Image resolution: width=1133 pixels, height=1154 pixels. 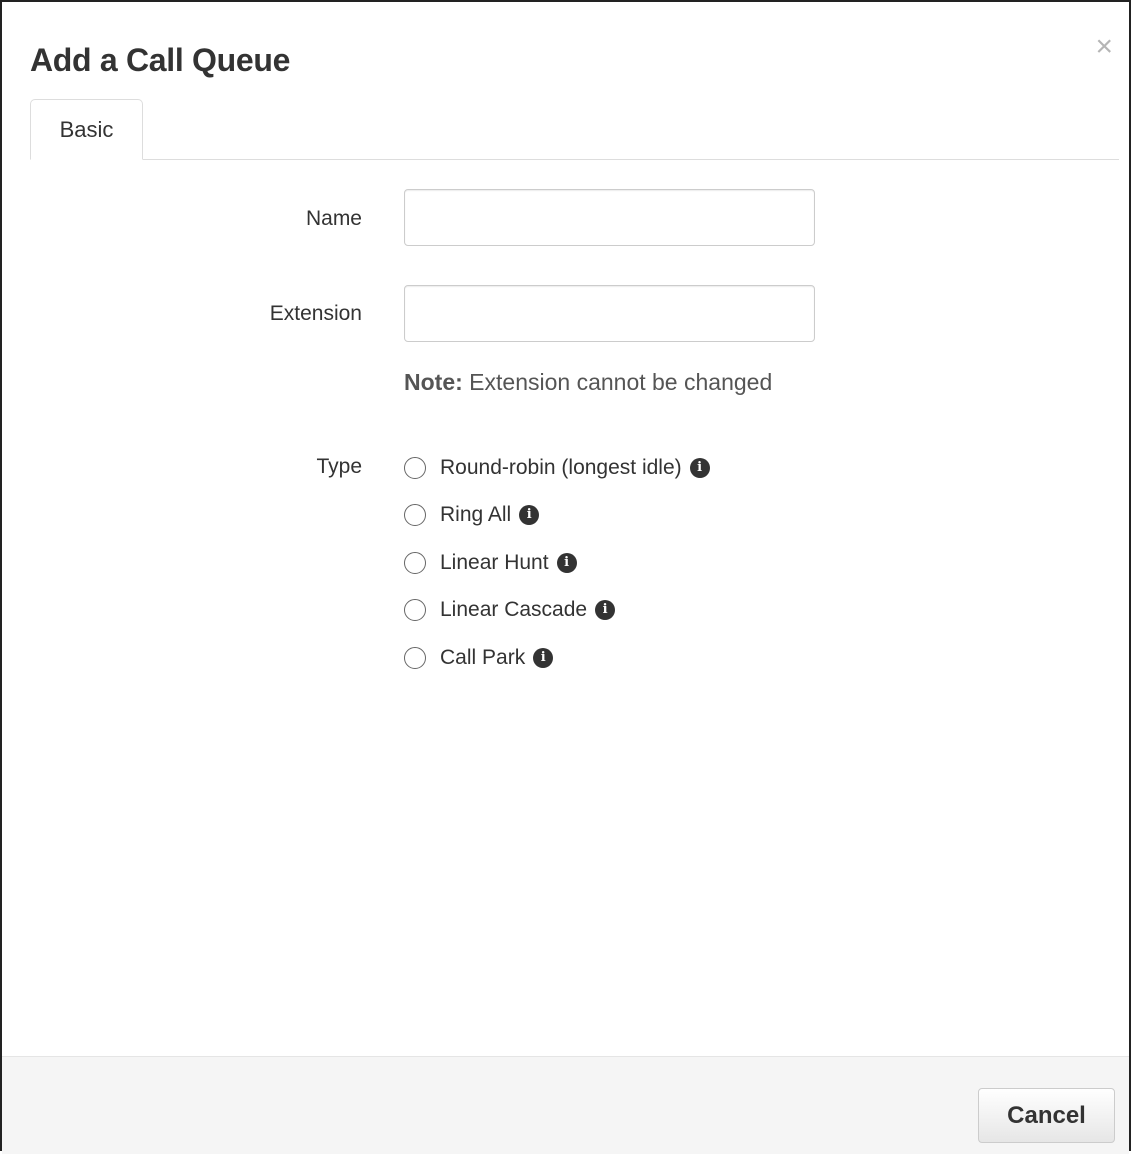 What do you see at coordinates (617, 382) in the screenshot?
I see `note-text: Extension cannot be changed` at bounding box center [617, 382].